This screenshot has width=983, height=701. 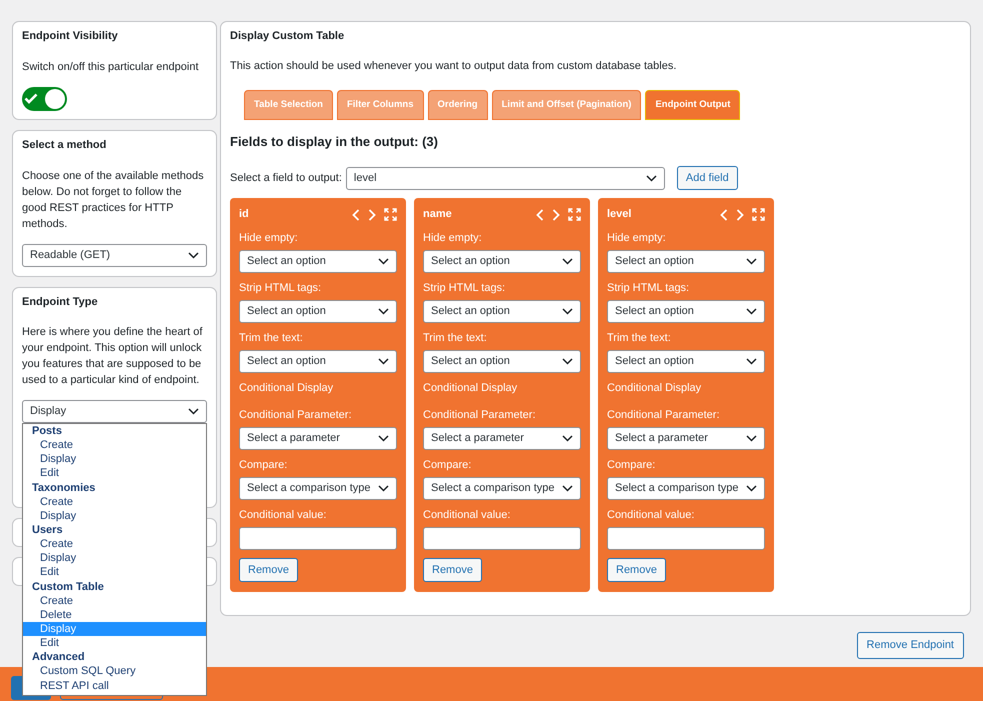 What do you see at coordinates (244, 214) in the screenshot?
I see `field-name: id` at bounding box center [244, 214].